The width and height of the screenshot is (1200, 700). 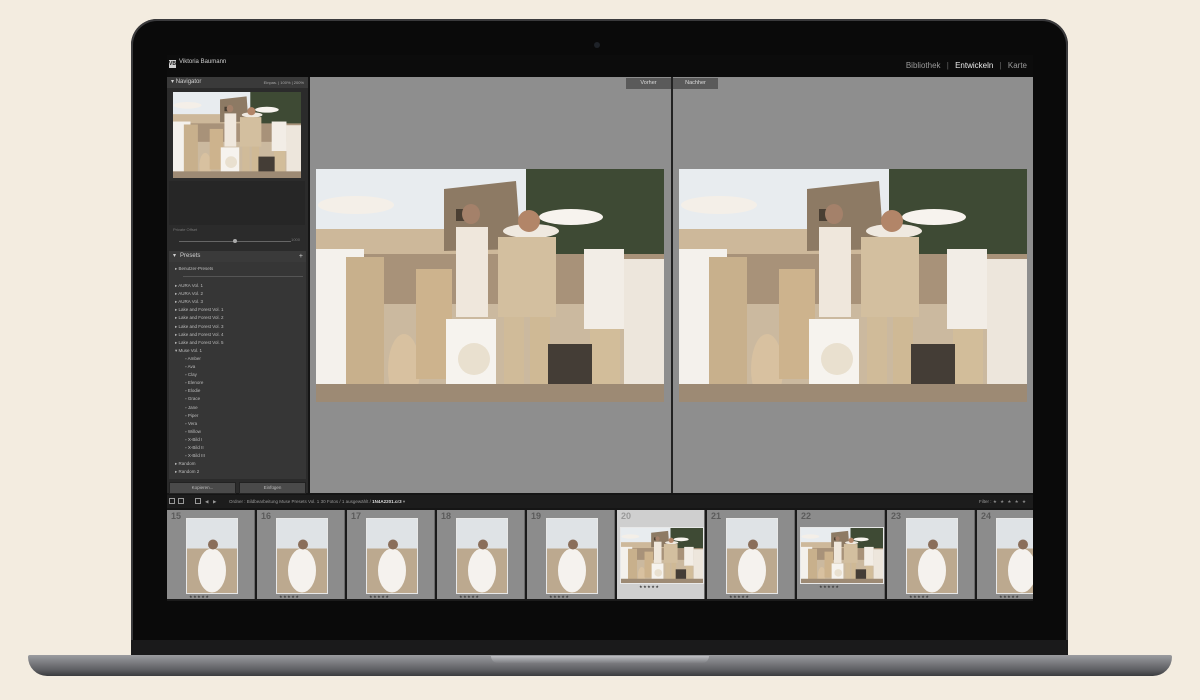 What do you see at coordinates (239, 408) in the screenshot?
I see `preset-item: ▫ Jane` at bounding box center [239, 408].